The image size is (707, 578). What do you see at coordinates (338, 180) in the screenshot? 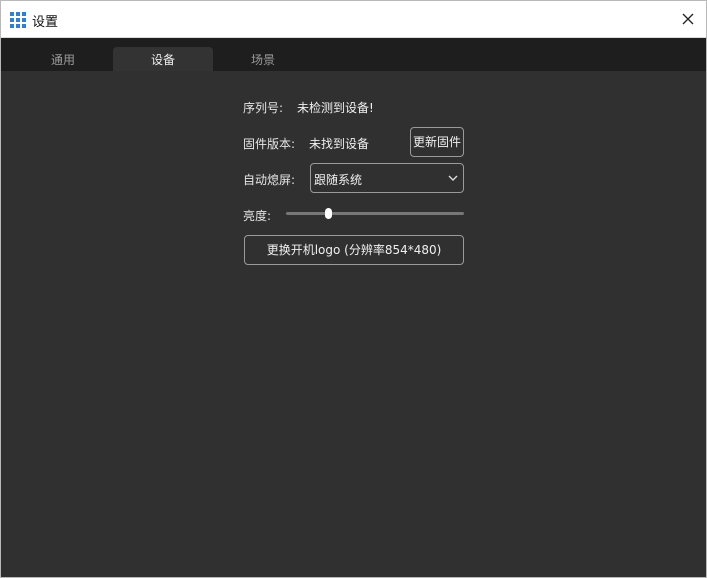
I see `auto-screen-off-value: 跟随系统` at bounding box center [338, 180].